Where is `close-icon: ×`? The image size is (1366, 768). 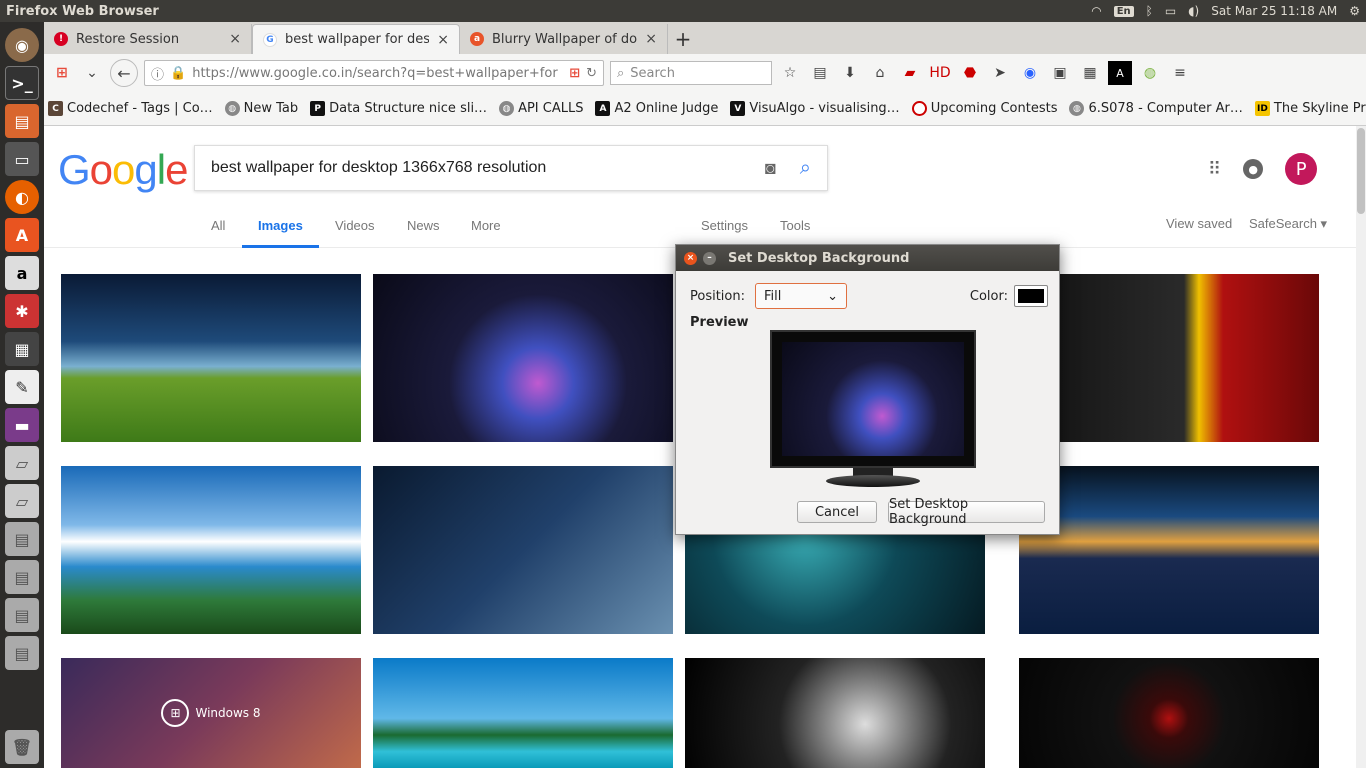
close-icon: × is located at coordinates (690, 258).